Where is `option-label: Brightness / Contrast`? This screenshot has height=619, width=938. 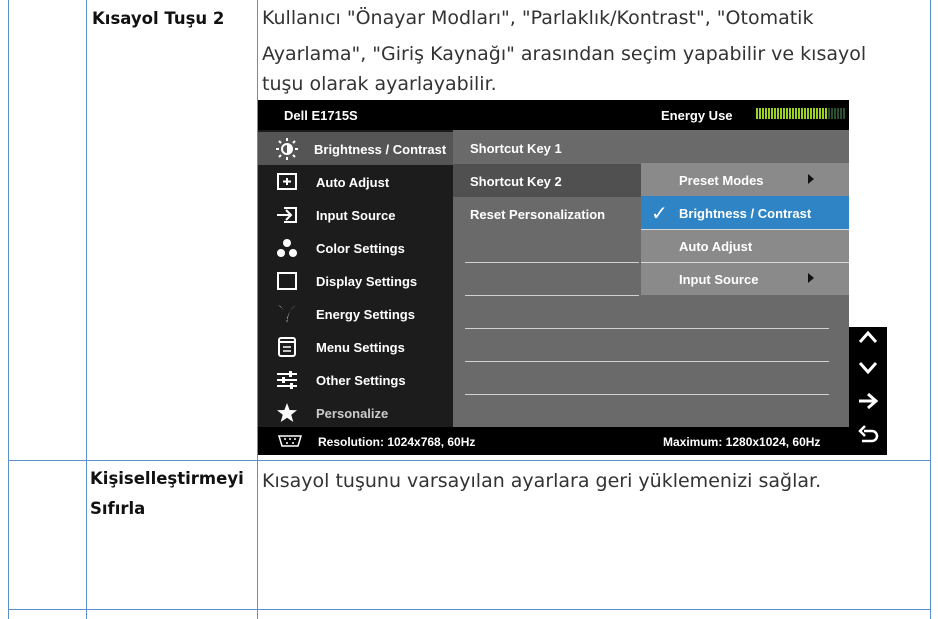 option-label: Brightness / Contrast is located at coordinates (745, 213).